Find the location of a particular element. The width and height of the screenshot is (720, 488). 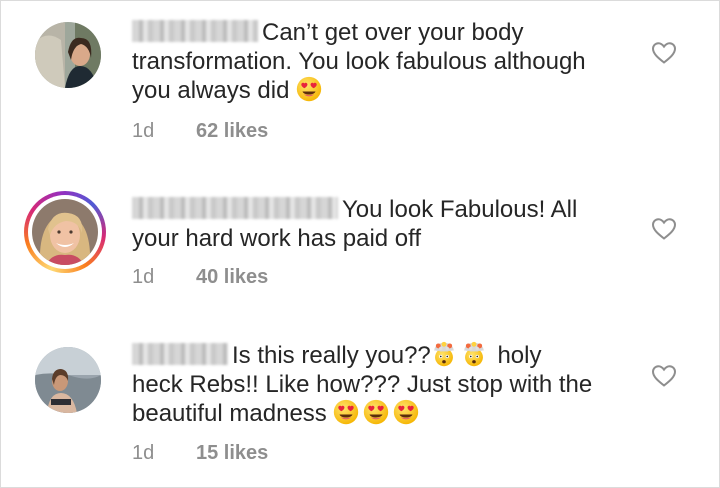

comment-text-line: your hard work has paid off is located at coordinates (277, 238).